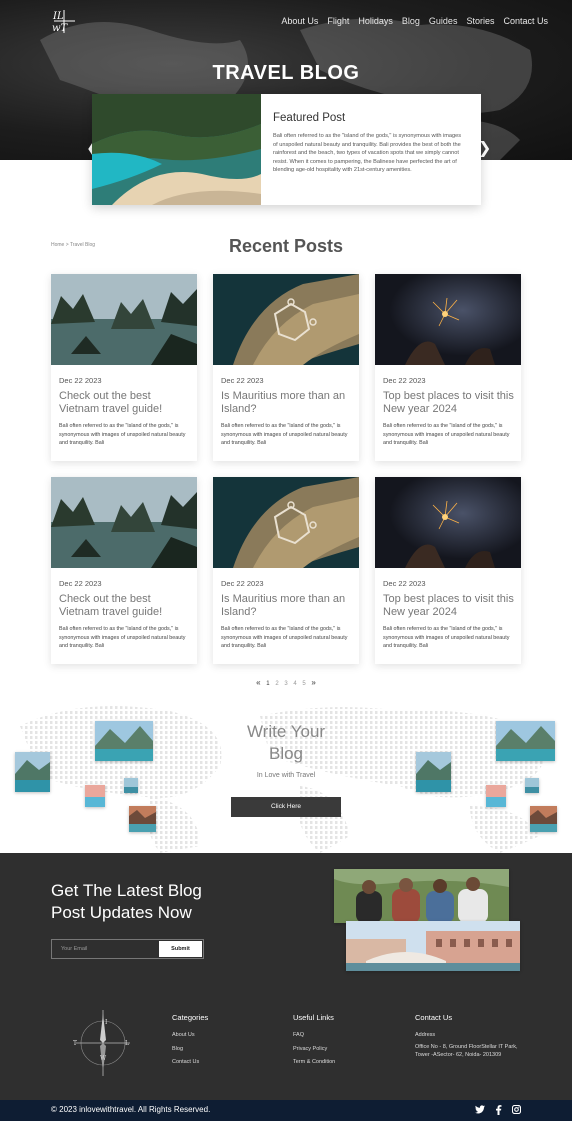 The image size is (572, 1121). I want to click on title-light: TRAVEL, so click(253, 73).